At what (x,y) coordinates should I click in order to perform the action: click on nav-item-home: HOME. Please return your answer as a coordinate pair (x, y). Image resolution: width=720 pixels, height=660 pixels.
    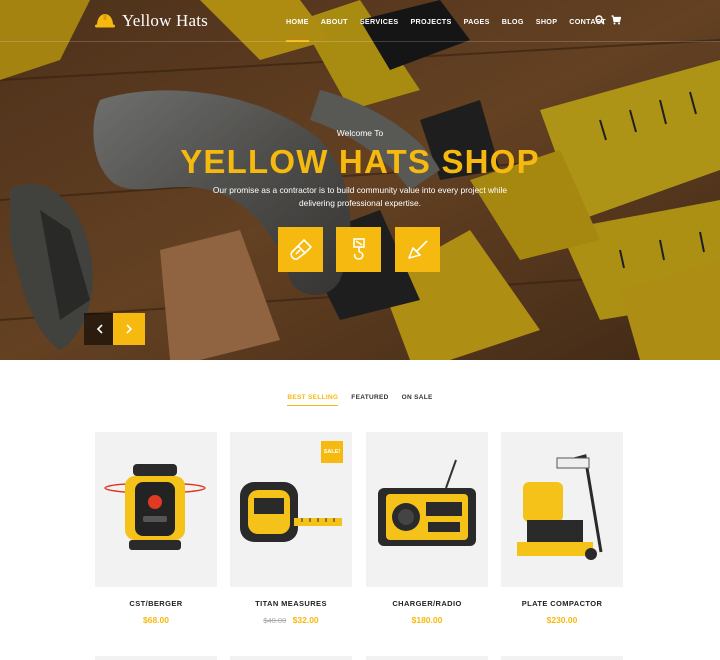
    Looking at the image, I should click on (297, 21).